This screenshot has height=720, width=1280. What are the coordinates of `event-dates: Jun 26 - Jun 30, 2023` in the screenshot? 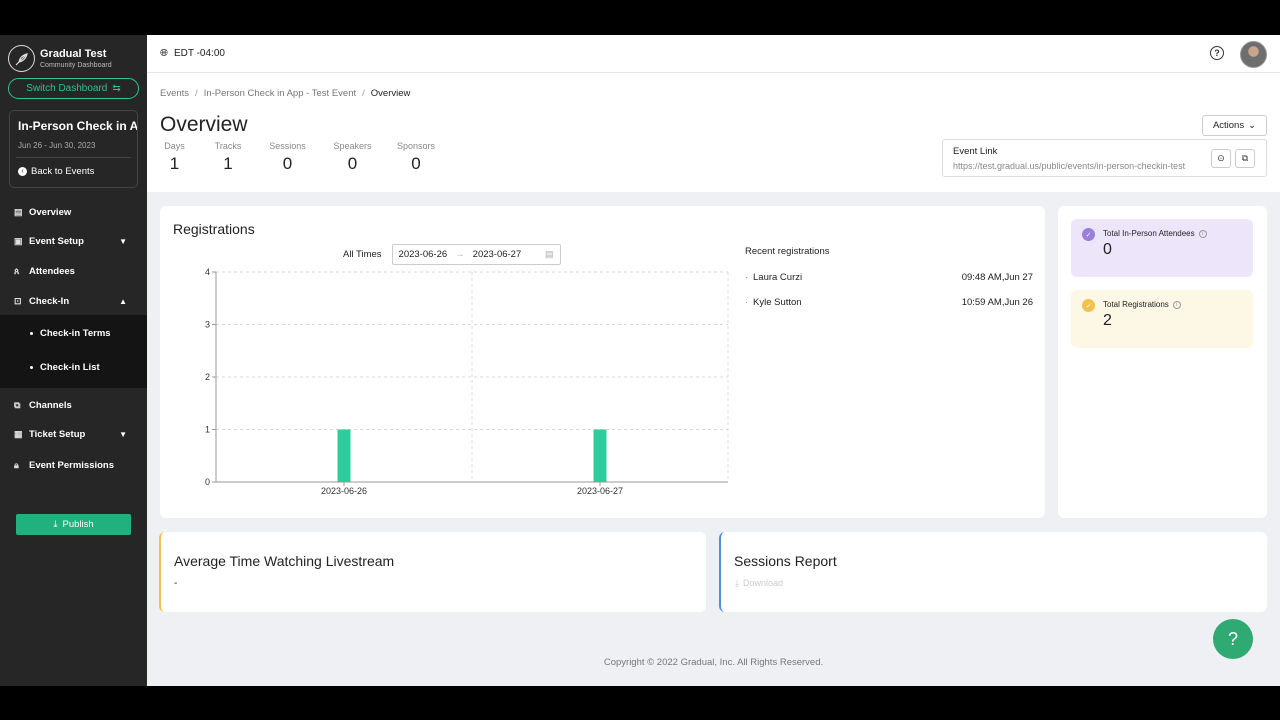 It's located at (57, 145).